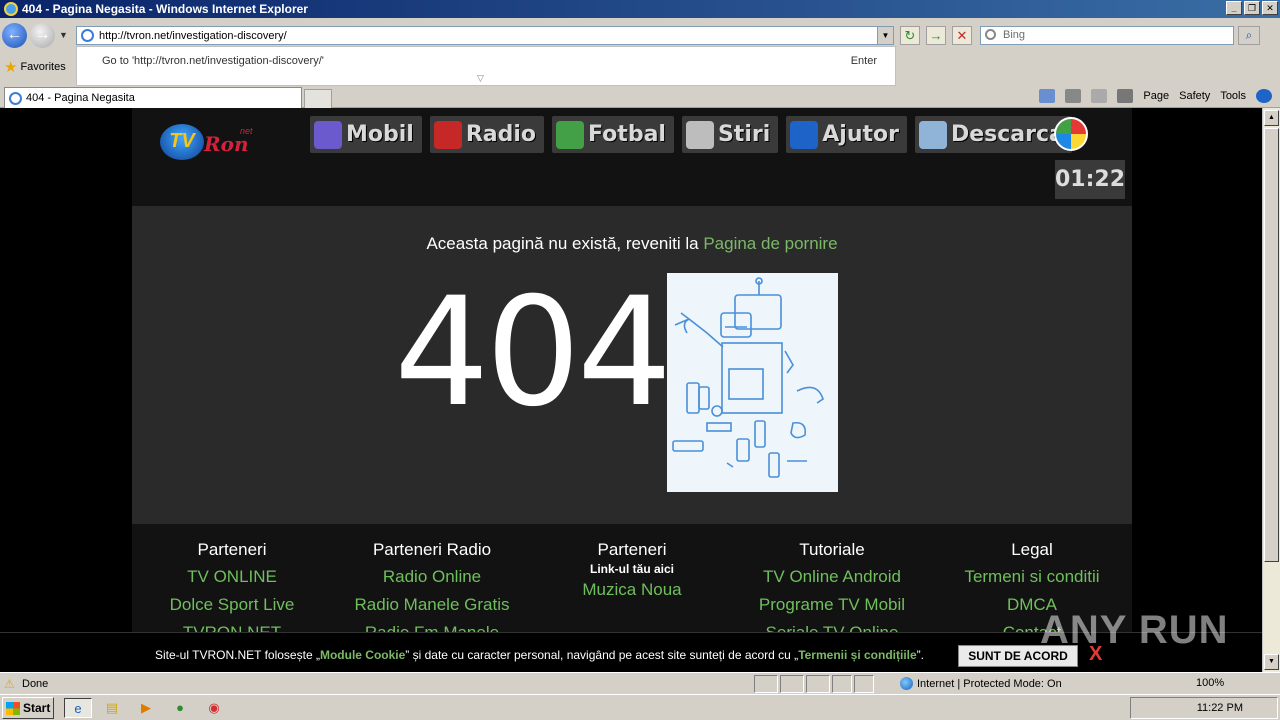  What do you see at coordinates (480, 78) in the screenshot?
I see `chevron-down-icon: ▽` at bounding box center [480, 78].